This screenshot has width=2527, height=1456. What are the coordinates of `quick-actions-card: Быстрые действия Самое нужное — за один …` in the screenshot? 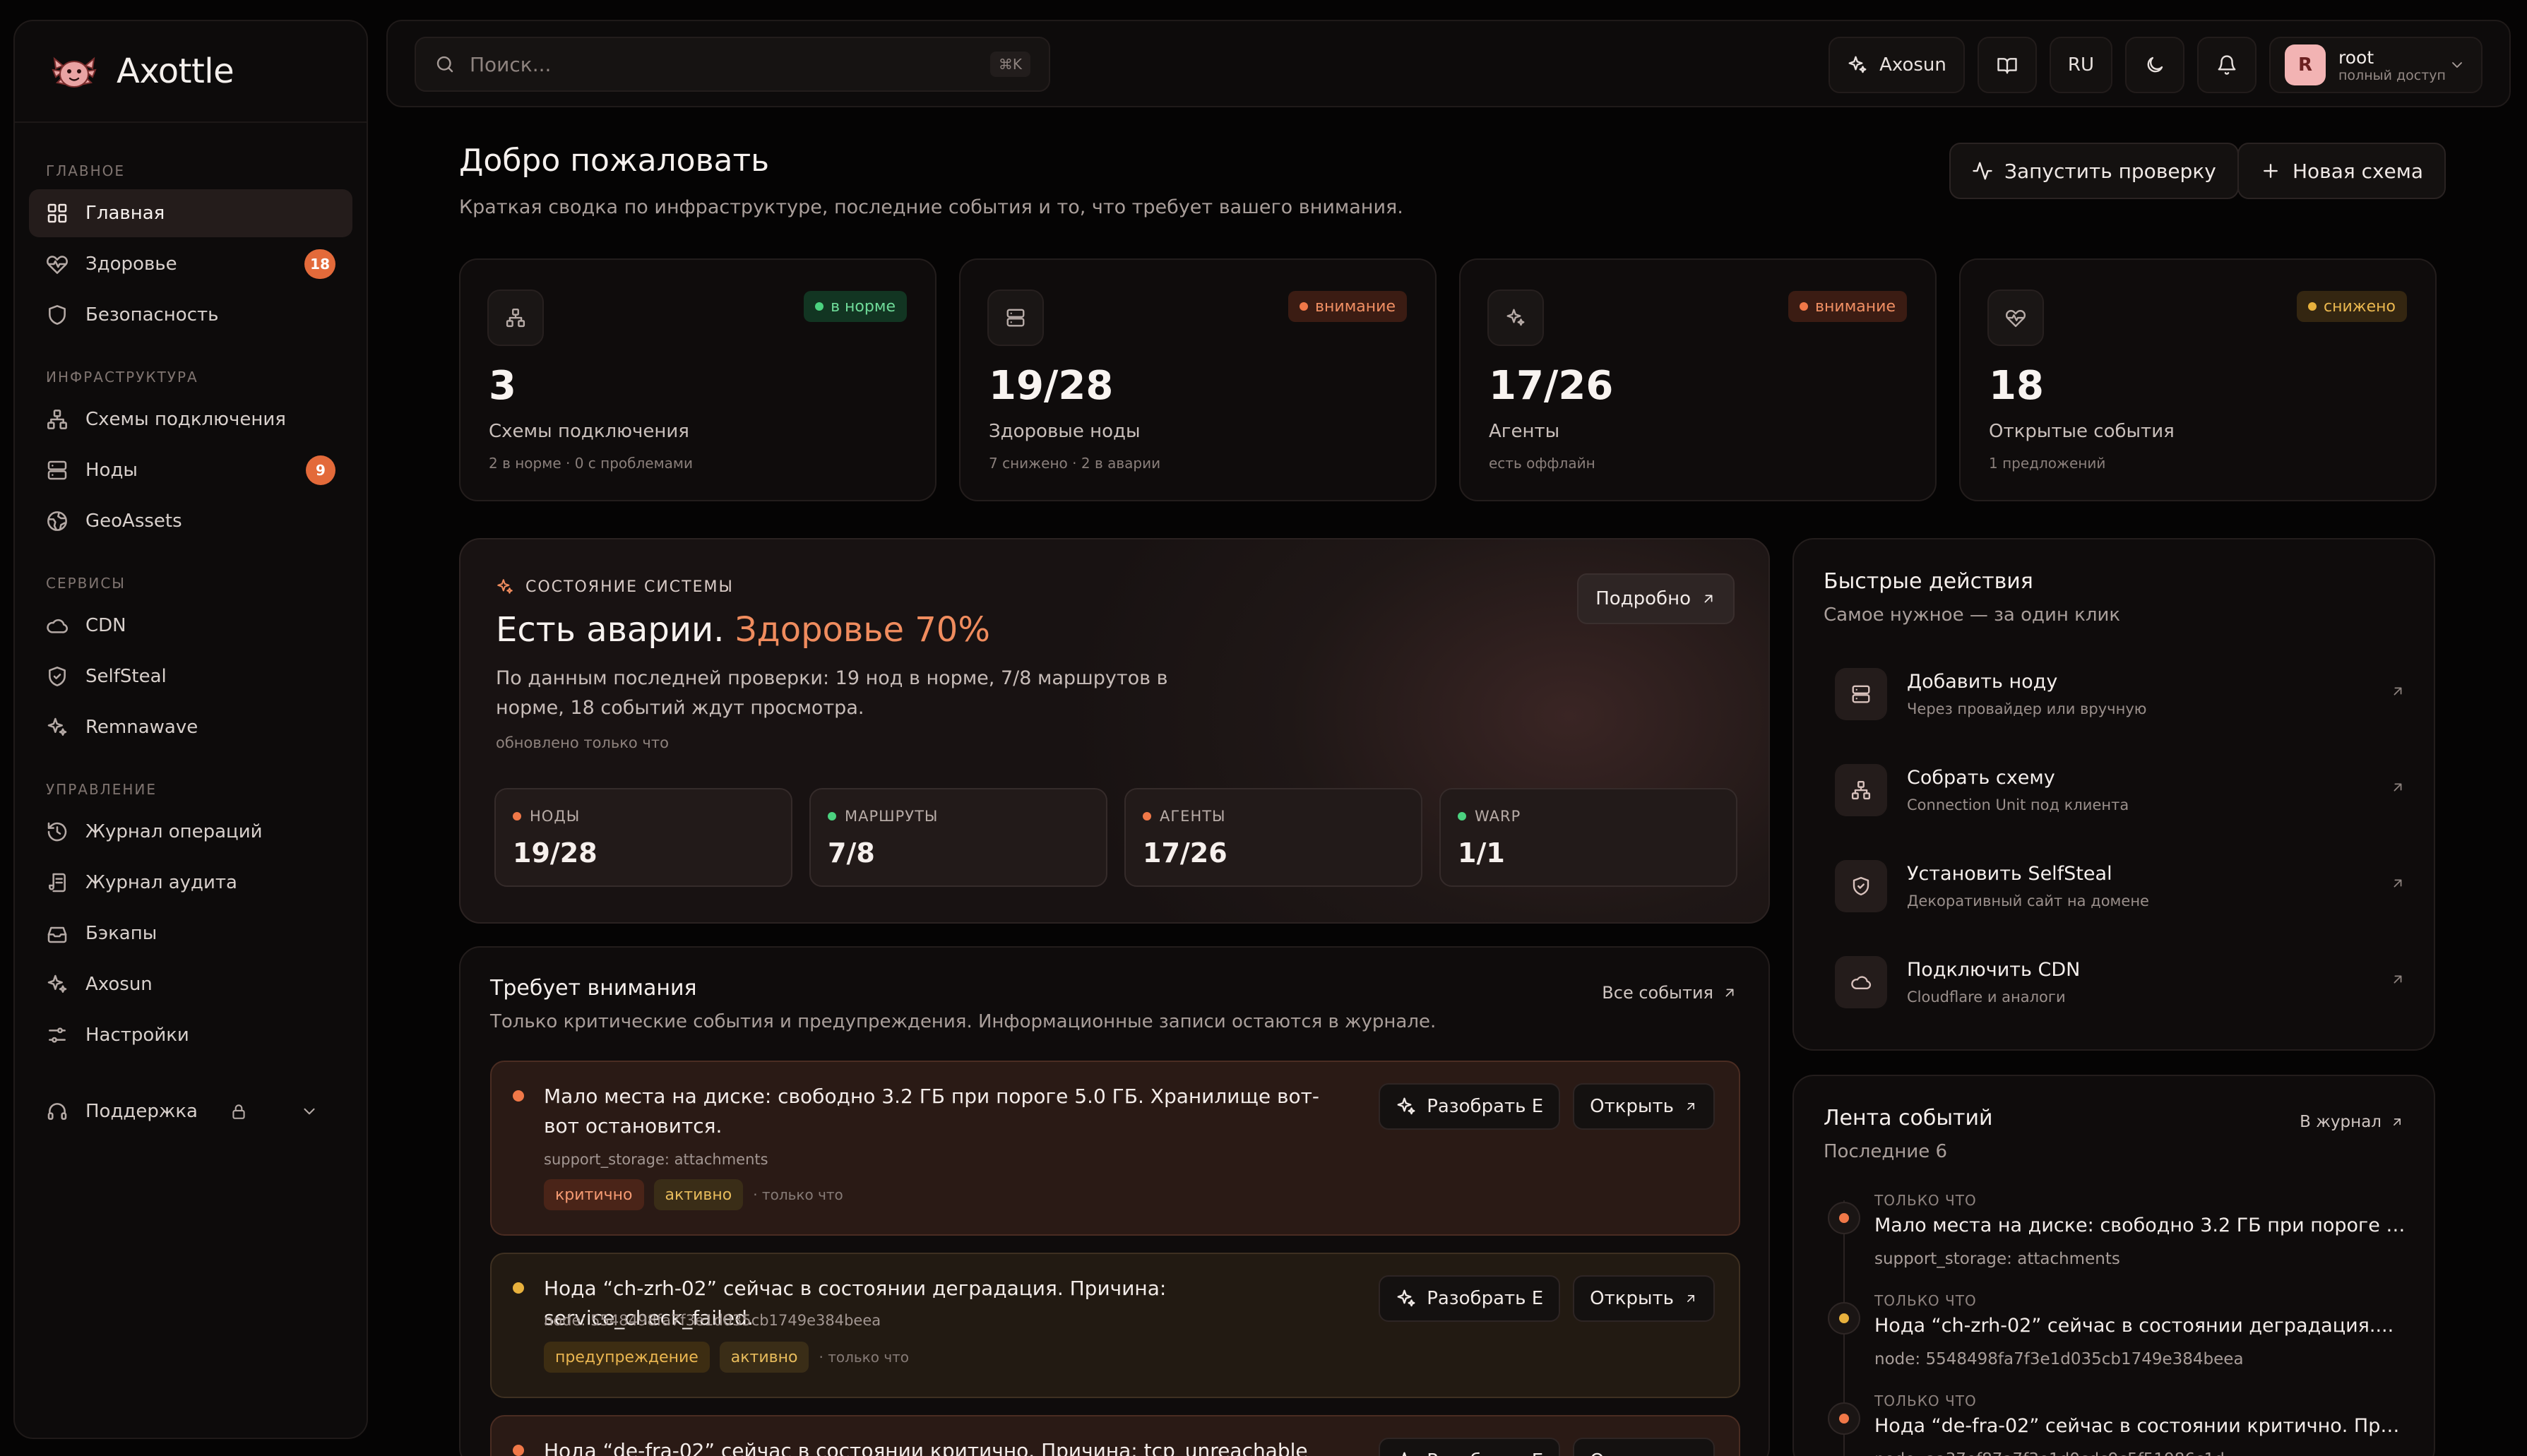 It's located at (2113, 795).